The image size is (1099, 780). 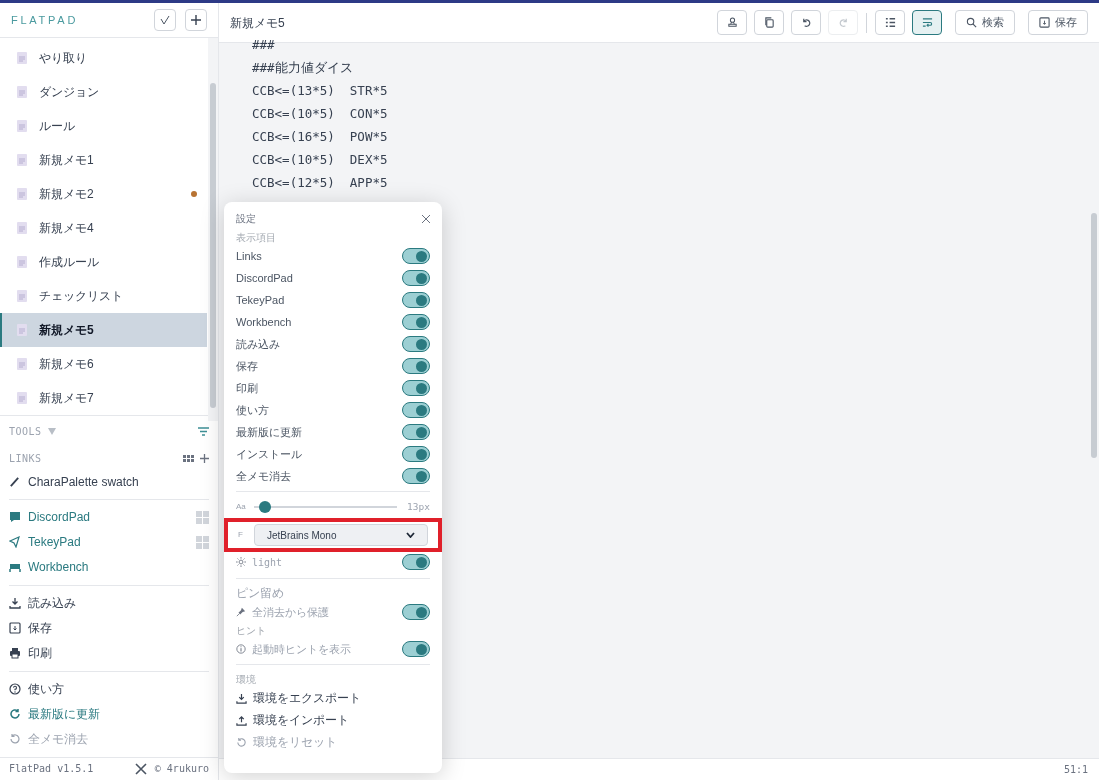 I want to click on printer-icon, so click(x=15, y=653).